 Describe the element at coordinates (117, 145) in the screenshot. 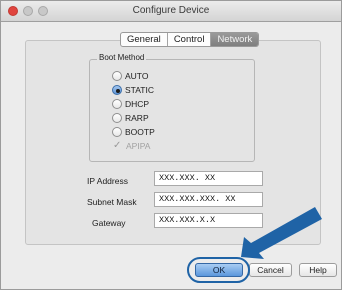

I see `checkmark-icon: ✓` at that location.